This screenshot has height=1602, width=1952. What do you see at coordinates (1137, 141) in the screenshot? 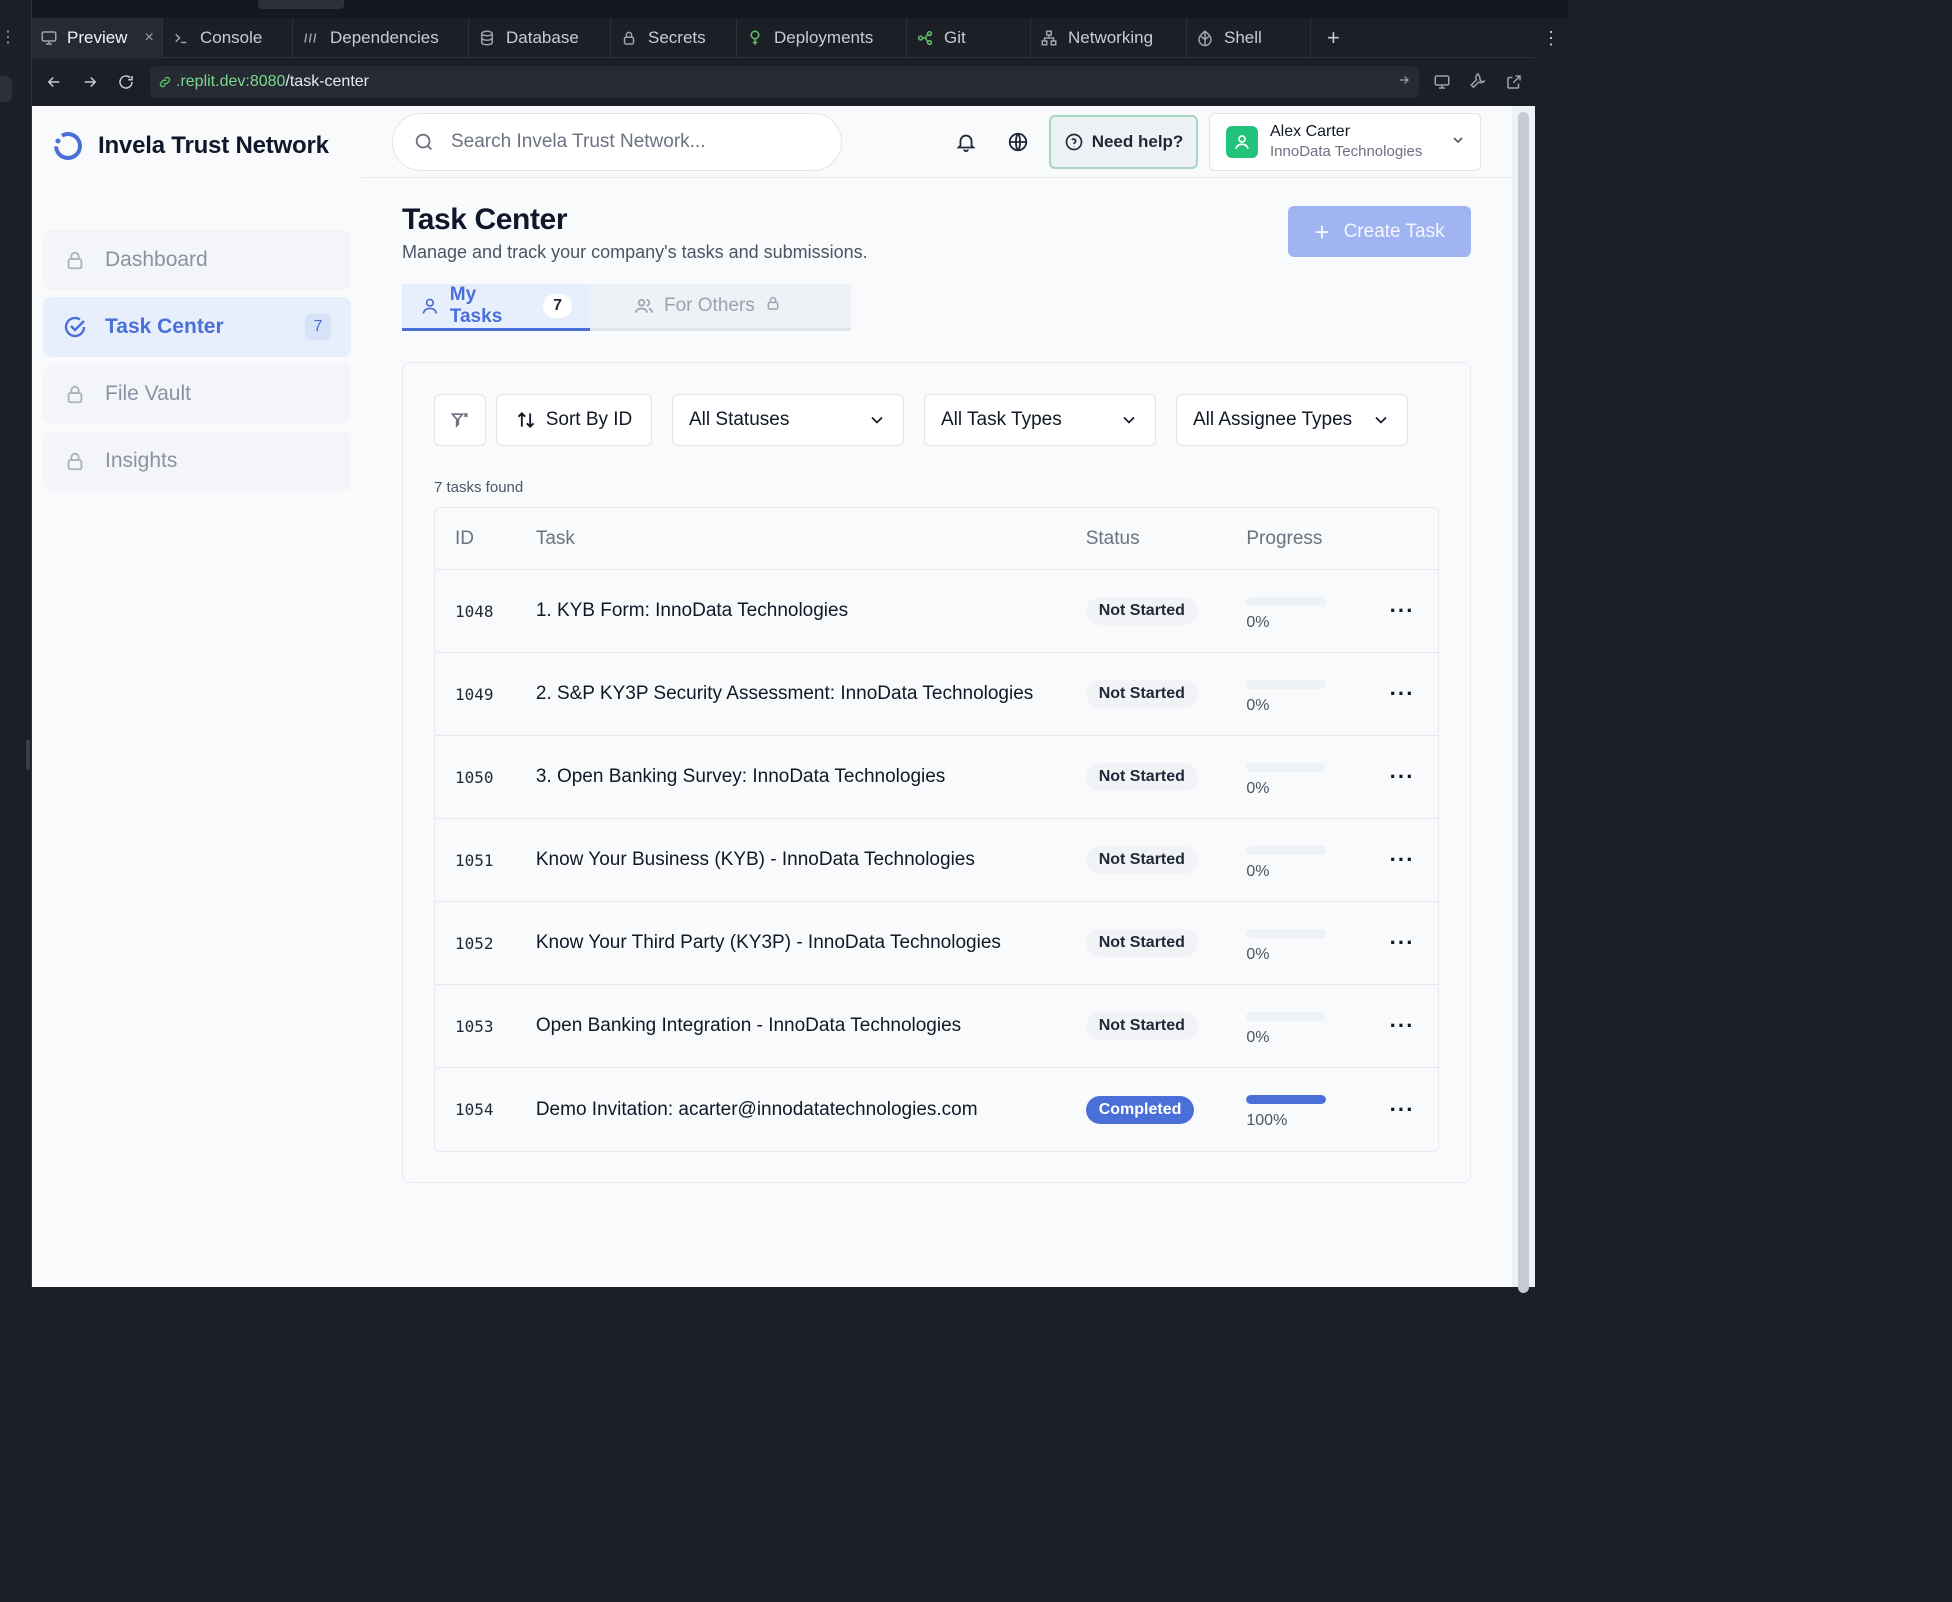
I see `need-help-label: Need help?` at bounding box center [1137, 141].